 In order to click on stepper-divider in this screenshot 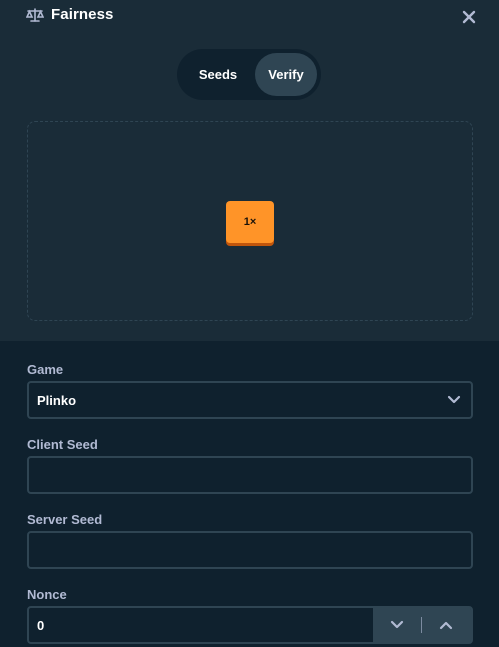, I will do `click(421, 625)`.